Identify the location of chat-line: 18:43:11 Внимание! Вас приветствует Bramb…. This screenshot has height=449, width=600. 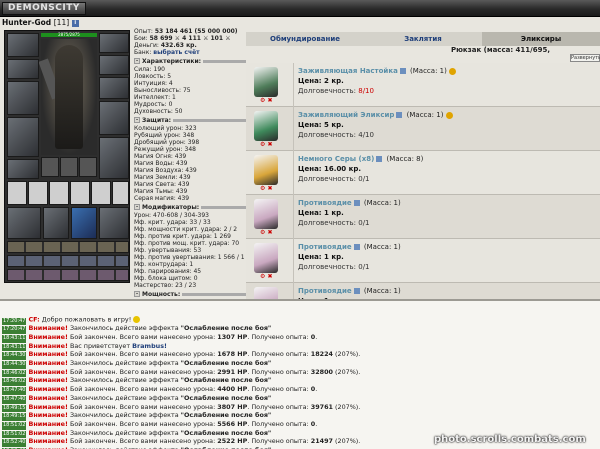
(300, 347).